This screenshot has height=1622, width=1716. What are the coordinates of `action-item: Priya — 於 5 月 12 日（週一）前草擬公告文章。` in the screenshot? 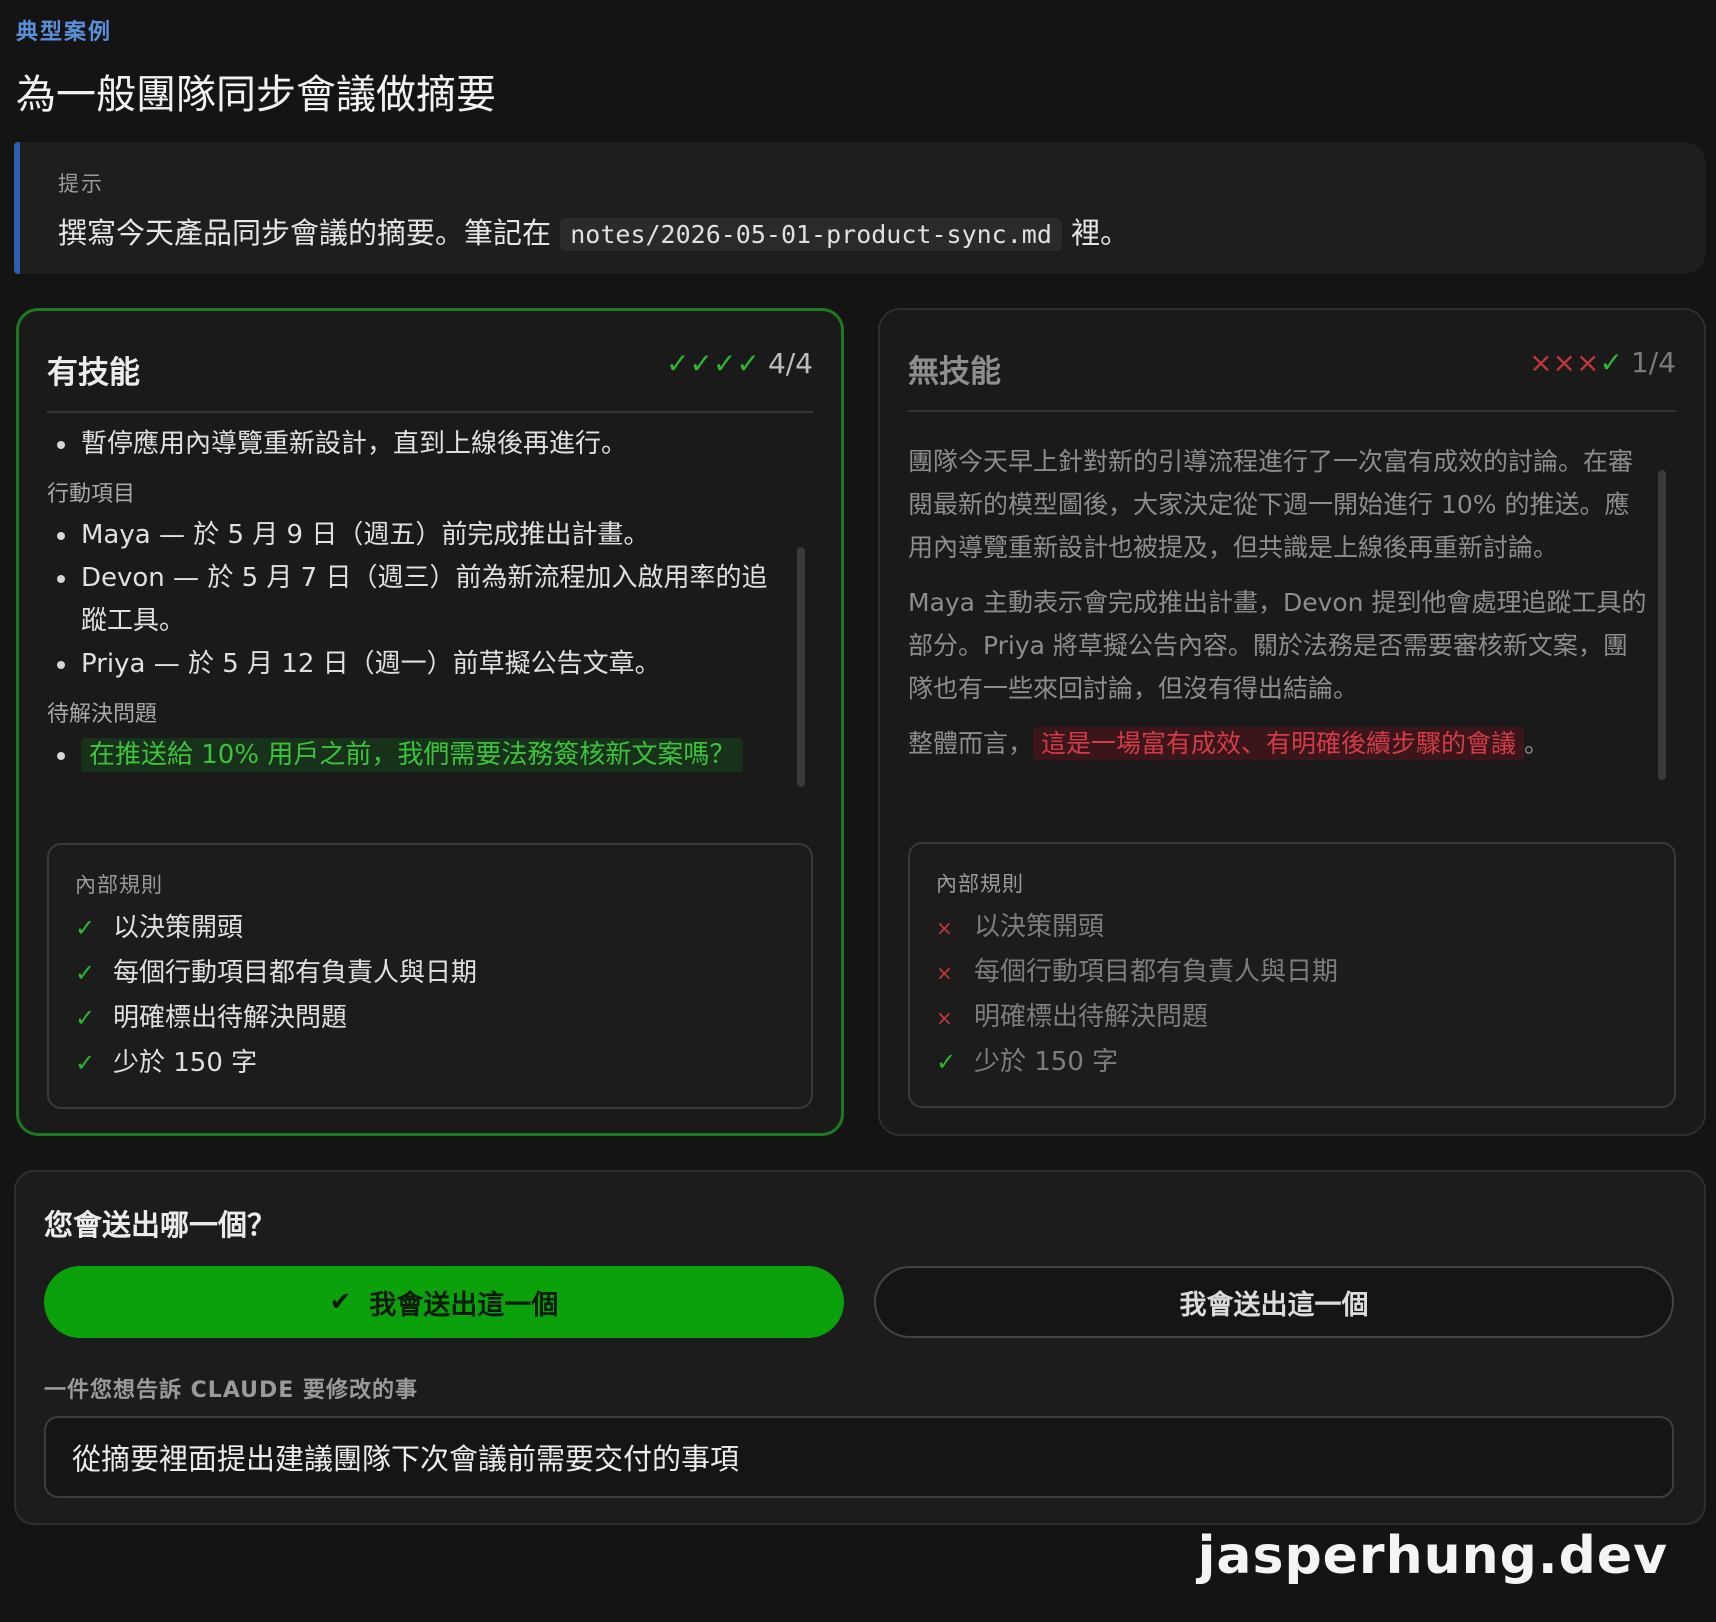 It's located at (418, 664).